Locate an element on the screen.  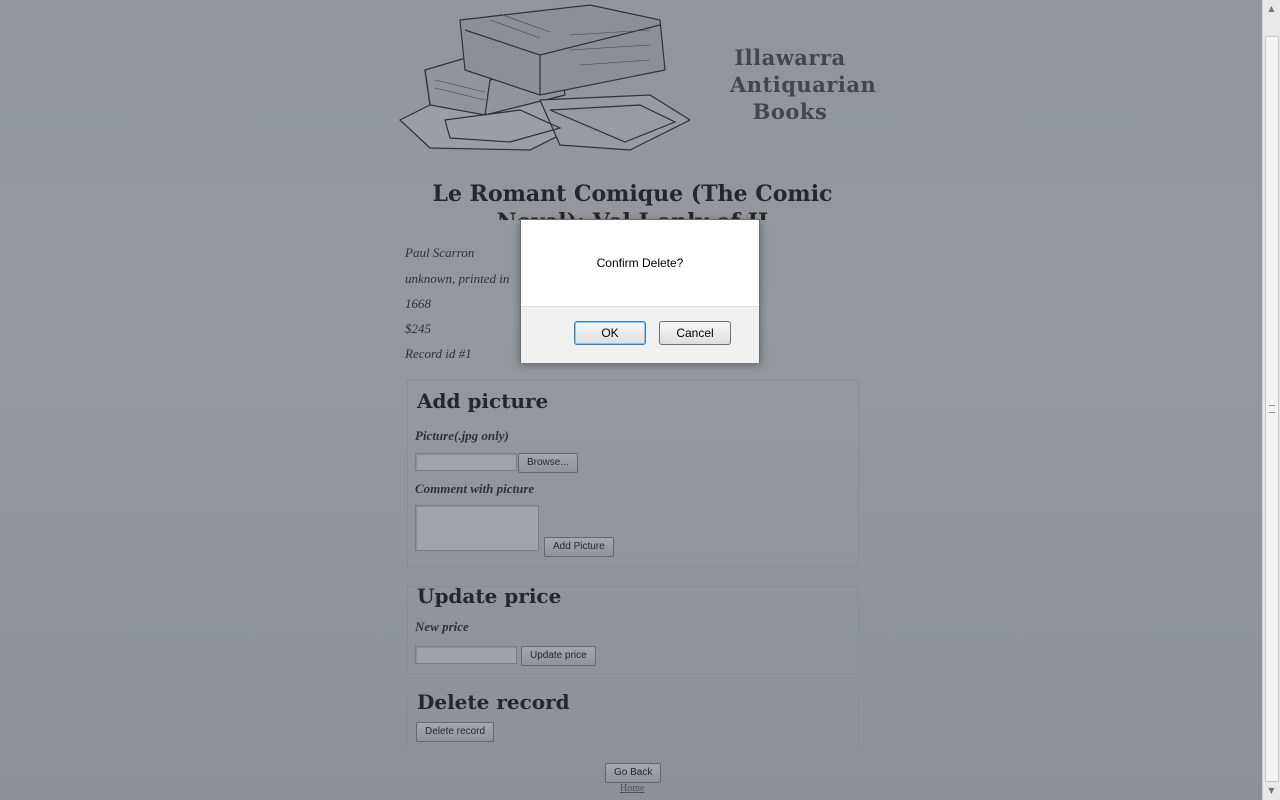
cancel-button: Cancel is located at coordinates (695, 333).